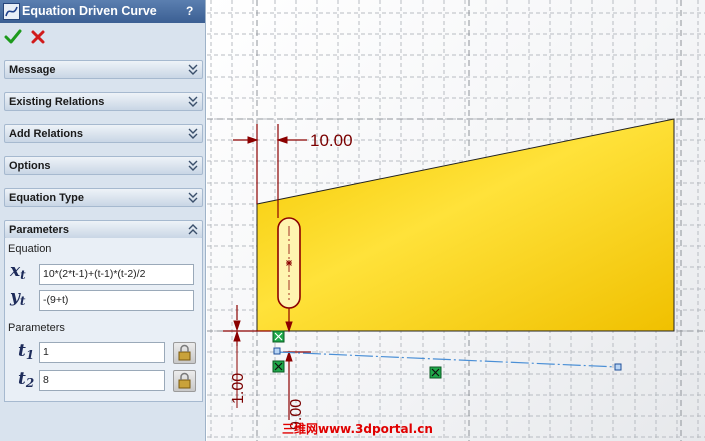 The width and height of the screenshot is (705, 441). I want to click on dimension-1-label: 1.00, so click(238, 388).